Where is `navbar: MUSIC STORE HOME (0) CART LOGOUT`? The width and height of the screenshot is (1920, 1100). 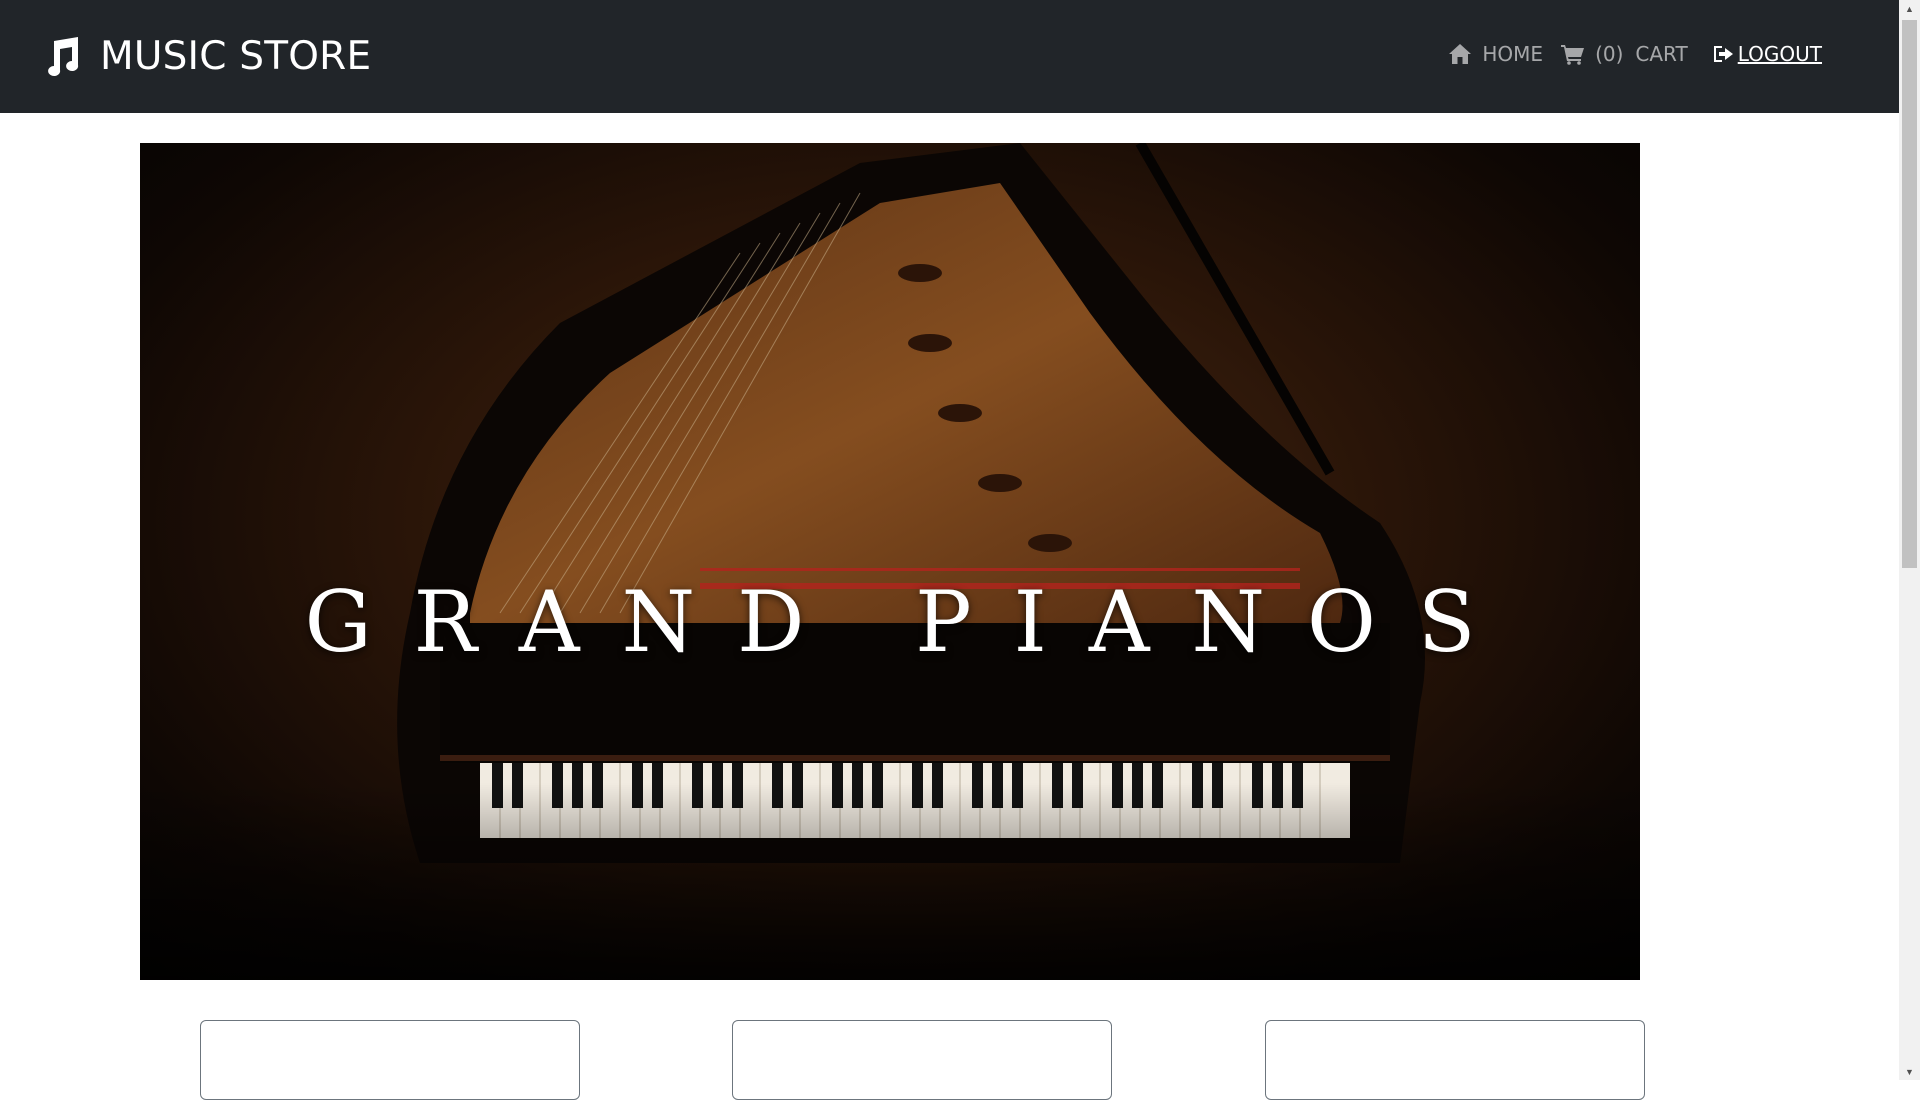
navbar: MUSIC STORE HOME (0) CART LOGOUT is located at coordinates (949, 56).